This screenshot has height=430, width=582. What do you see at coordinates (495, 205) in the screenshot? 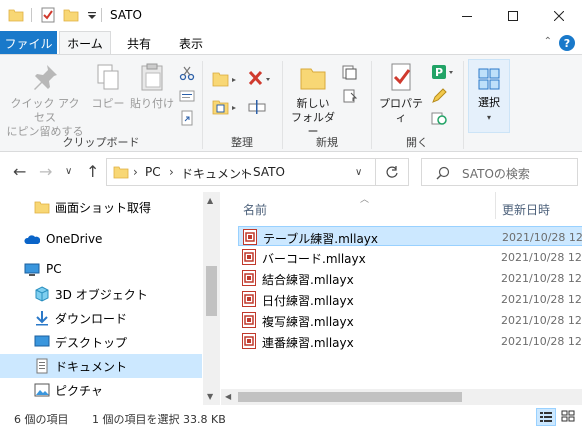
I see `column-separator` at bounding box center [495, 205].